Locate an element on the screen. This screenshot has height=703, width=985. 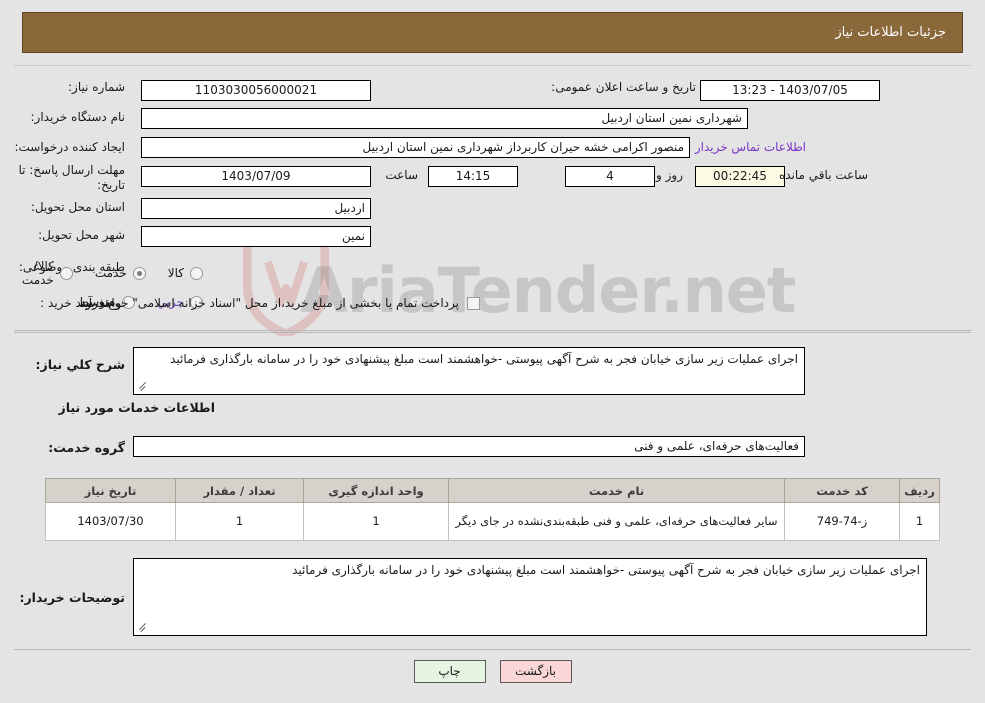
footer-button-bar: بازگشت چاپ is located at coordinates (492, 671).